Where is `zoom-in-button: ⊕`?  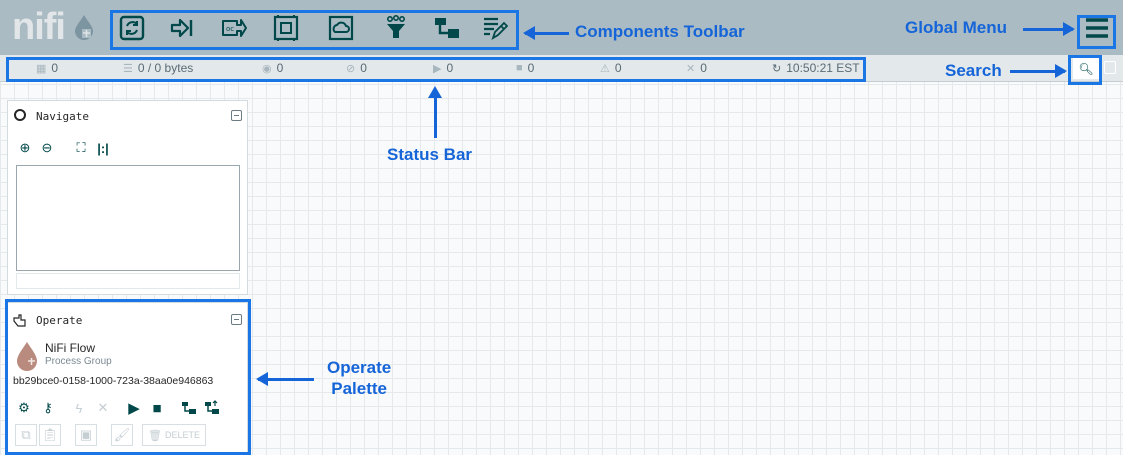 zoom-in-button: ⊕ is located at coordinates (25, 148).